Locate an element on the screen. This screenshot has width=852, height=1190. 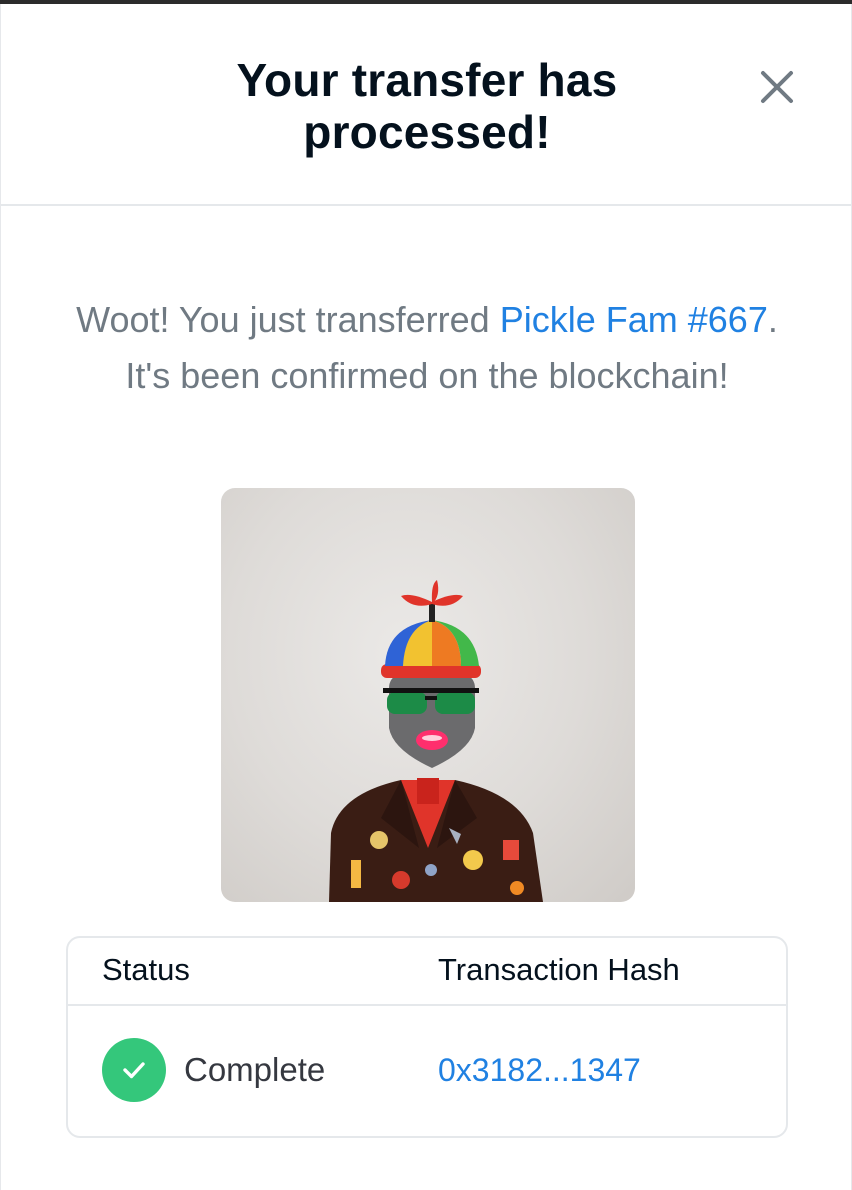
item-name-link: Pickle Fam #667 is located at coordinates (634, 319).